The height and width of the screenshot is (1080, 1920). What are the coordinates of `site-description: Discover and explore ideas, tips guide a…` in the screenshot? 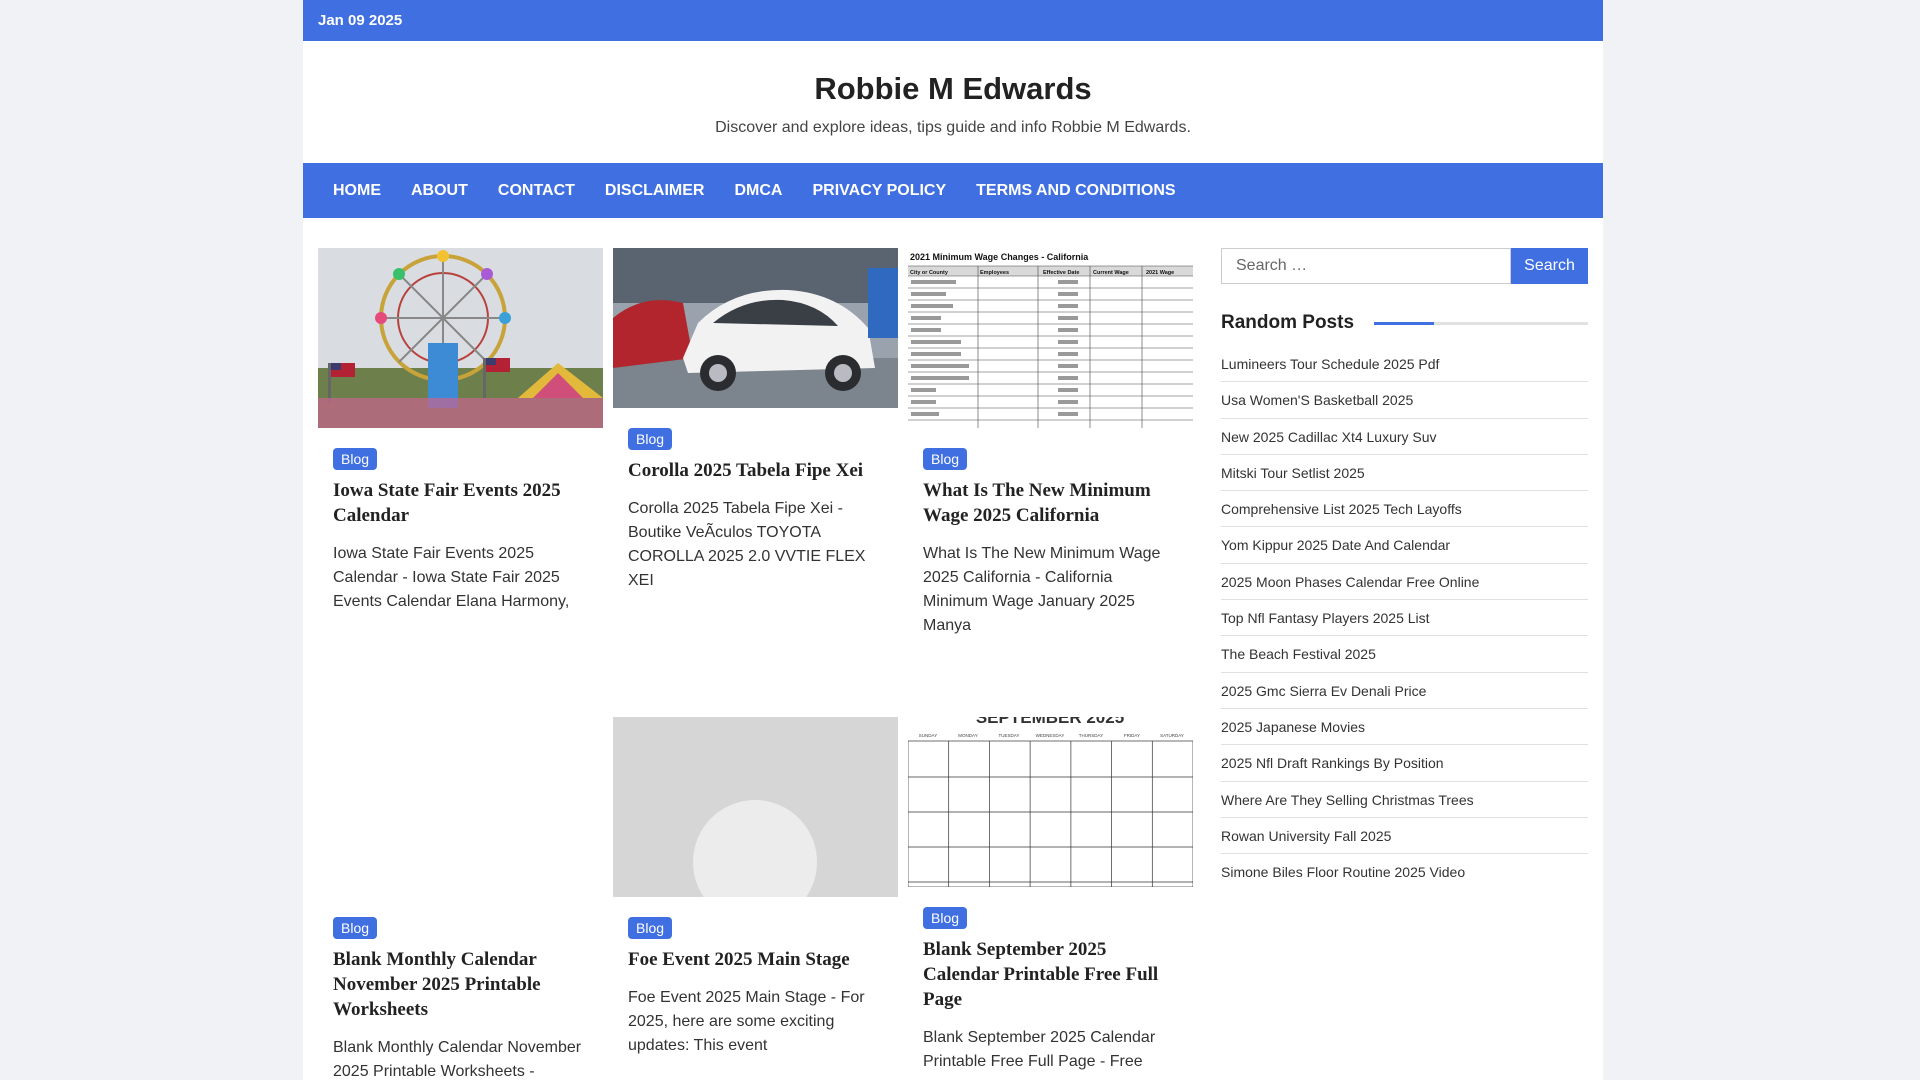 It's located at (953, 127).